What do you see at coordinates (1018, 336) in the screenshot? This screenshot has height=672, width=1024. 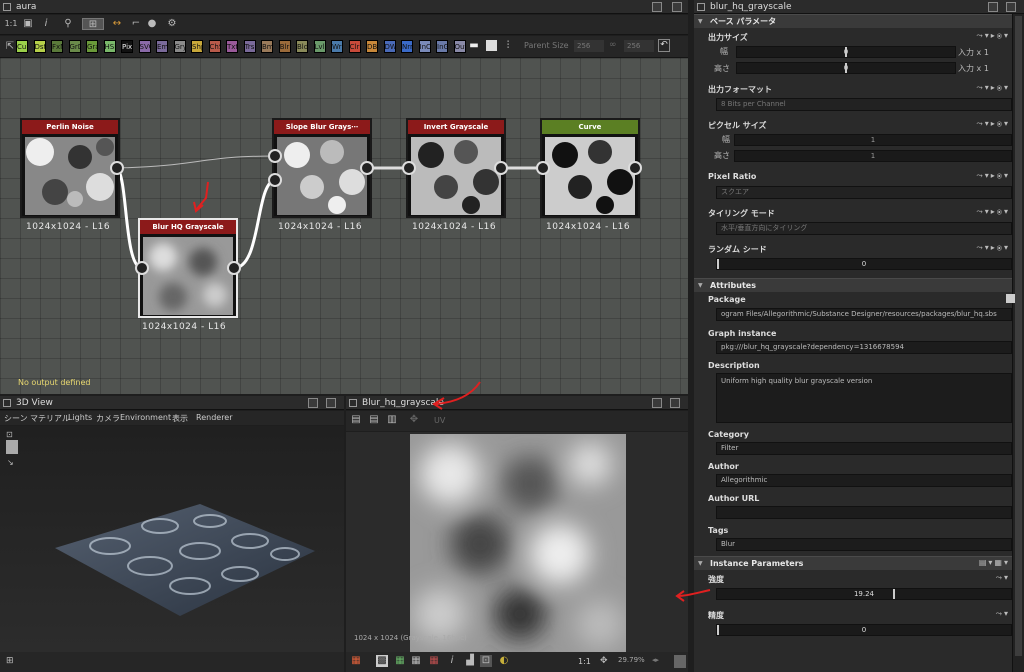 I see `scrollbar-thumb` at bounding box center [1018, 336].